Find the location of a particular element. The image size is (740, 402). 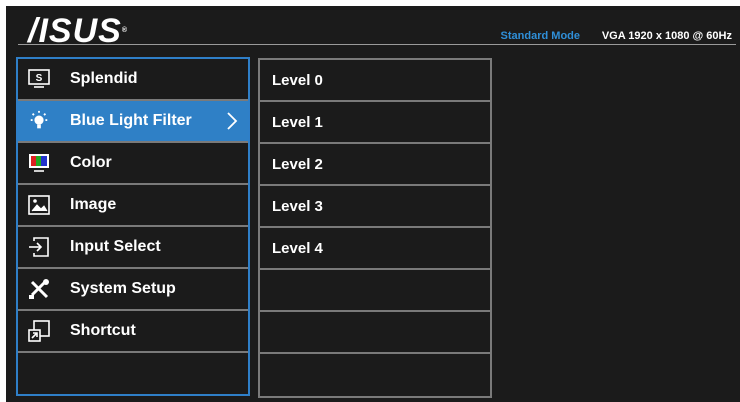

sub-item-level-1: Level 1 is located at coordinates (375, 123).